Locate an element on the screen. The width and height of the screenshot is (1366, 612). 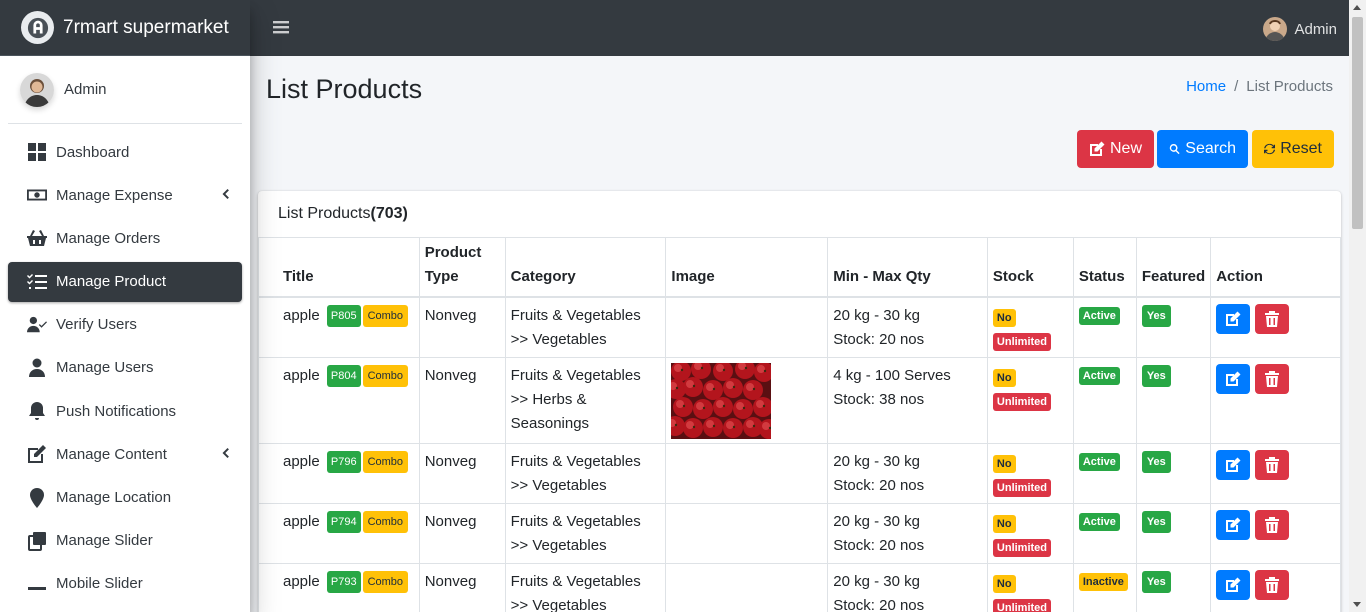
col-header-featured: Featured is located at coordinates (1173, 267).